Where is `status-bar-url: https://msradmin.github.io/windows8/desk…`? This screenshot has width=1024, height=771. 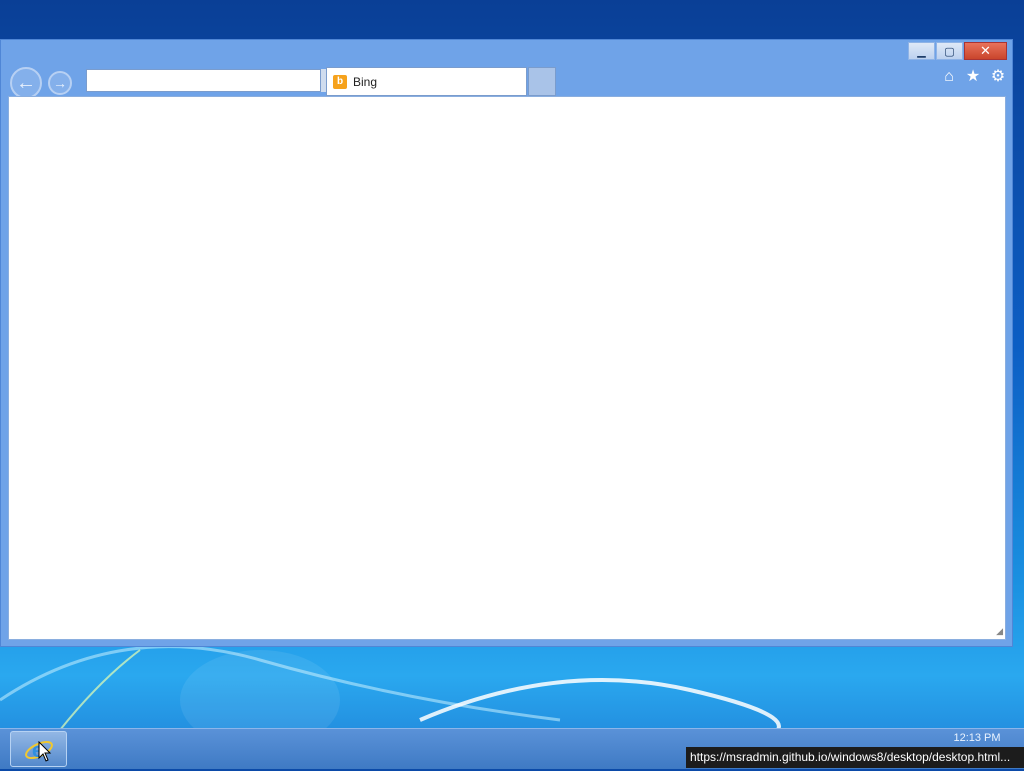 status-bar-url: https://msradmin.github.io/windows8/desk… is located at coordinates (855, 757).